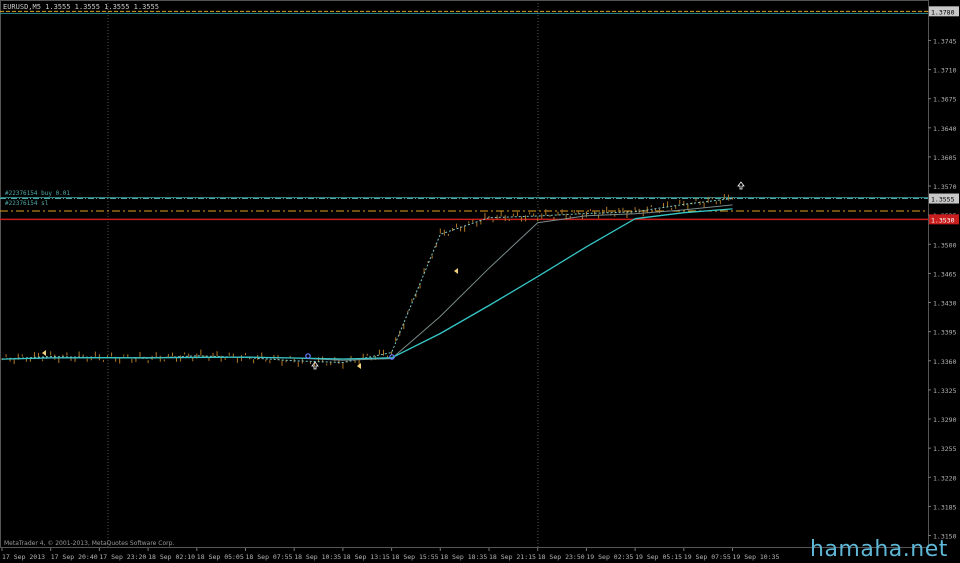 Image resolution: width=960 pixels, height=563 pixels. What do you see at coordinates (945, 333) in the screenshot?
I see `price-tick-label: 1.3395` at bounding box center [945, 333].